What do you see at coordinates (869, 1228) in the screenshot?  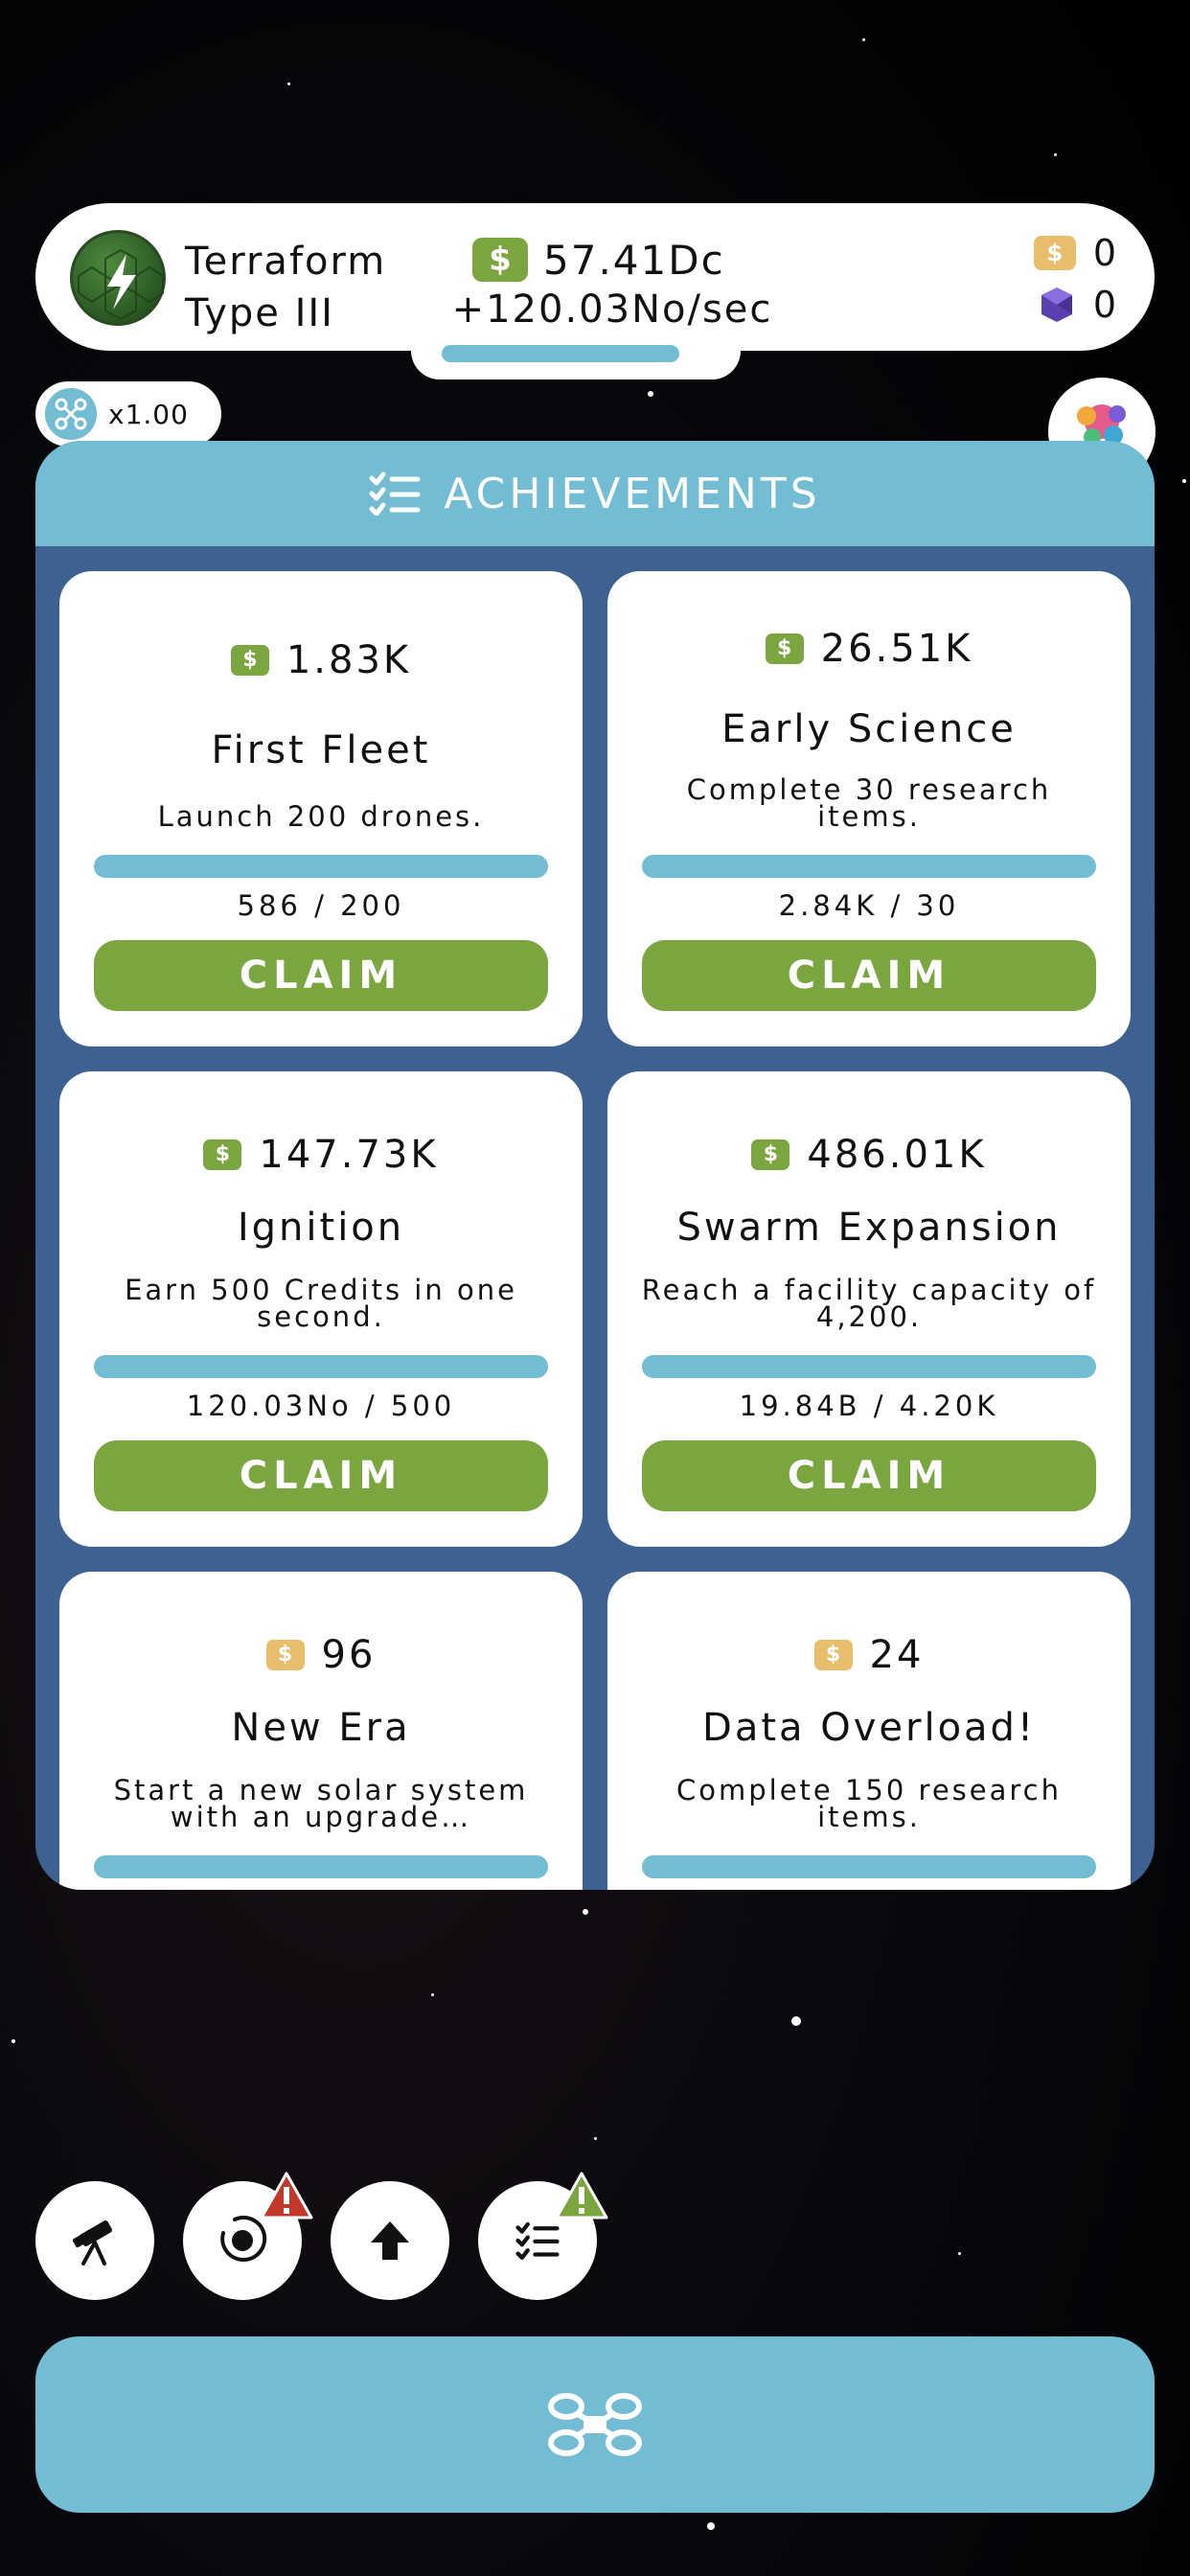 I see `achievement-title: Swarm Expansion` at bounding box center [869, 1228].